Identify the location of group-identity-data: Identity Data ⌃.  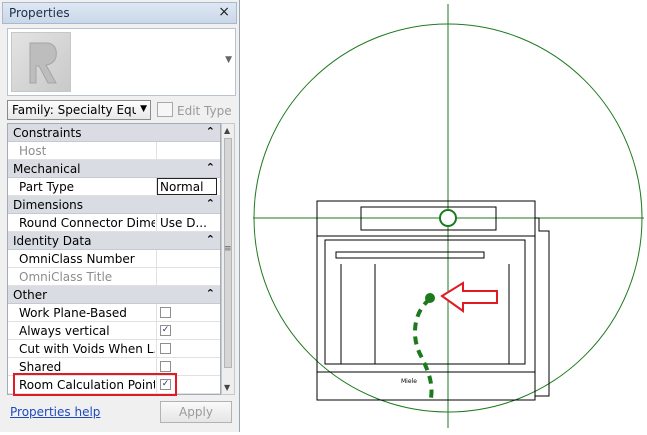
(114, 241).